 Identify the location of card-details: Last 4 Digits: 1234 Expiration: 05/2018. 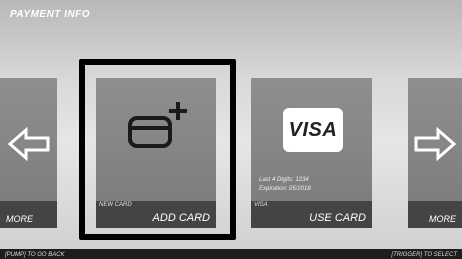
(285, 185).